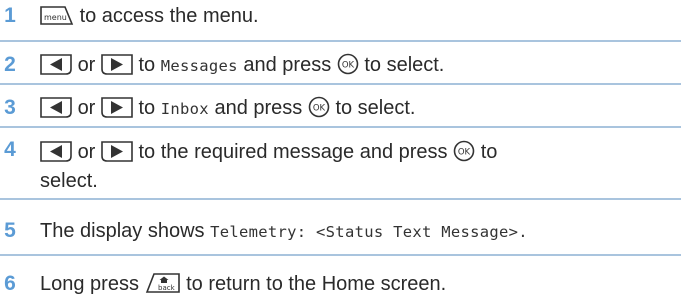 This screenshot has height=304, width=681. What do you see at coordinates (10, 107) in the screenshot?
I see `step-number: 3` at bounding box center [10, 107].